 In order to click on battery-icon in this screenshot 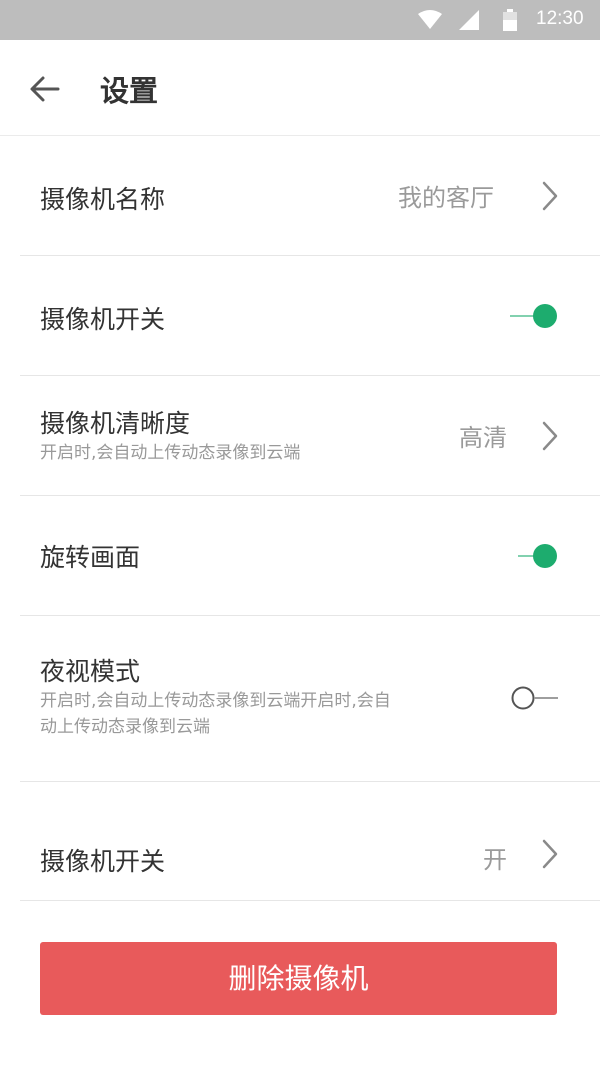, I will do `click(510, 20)`.